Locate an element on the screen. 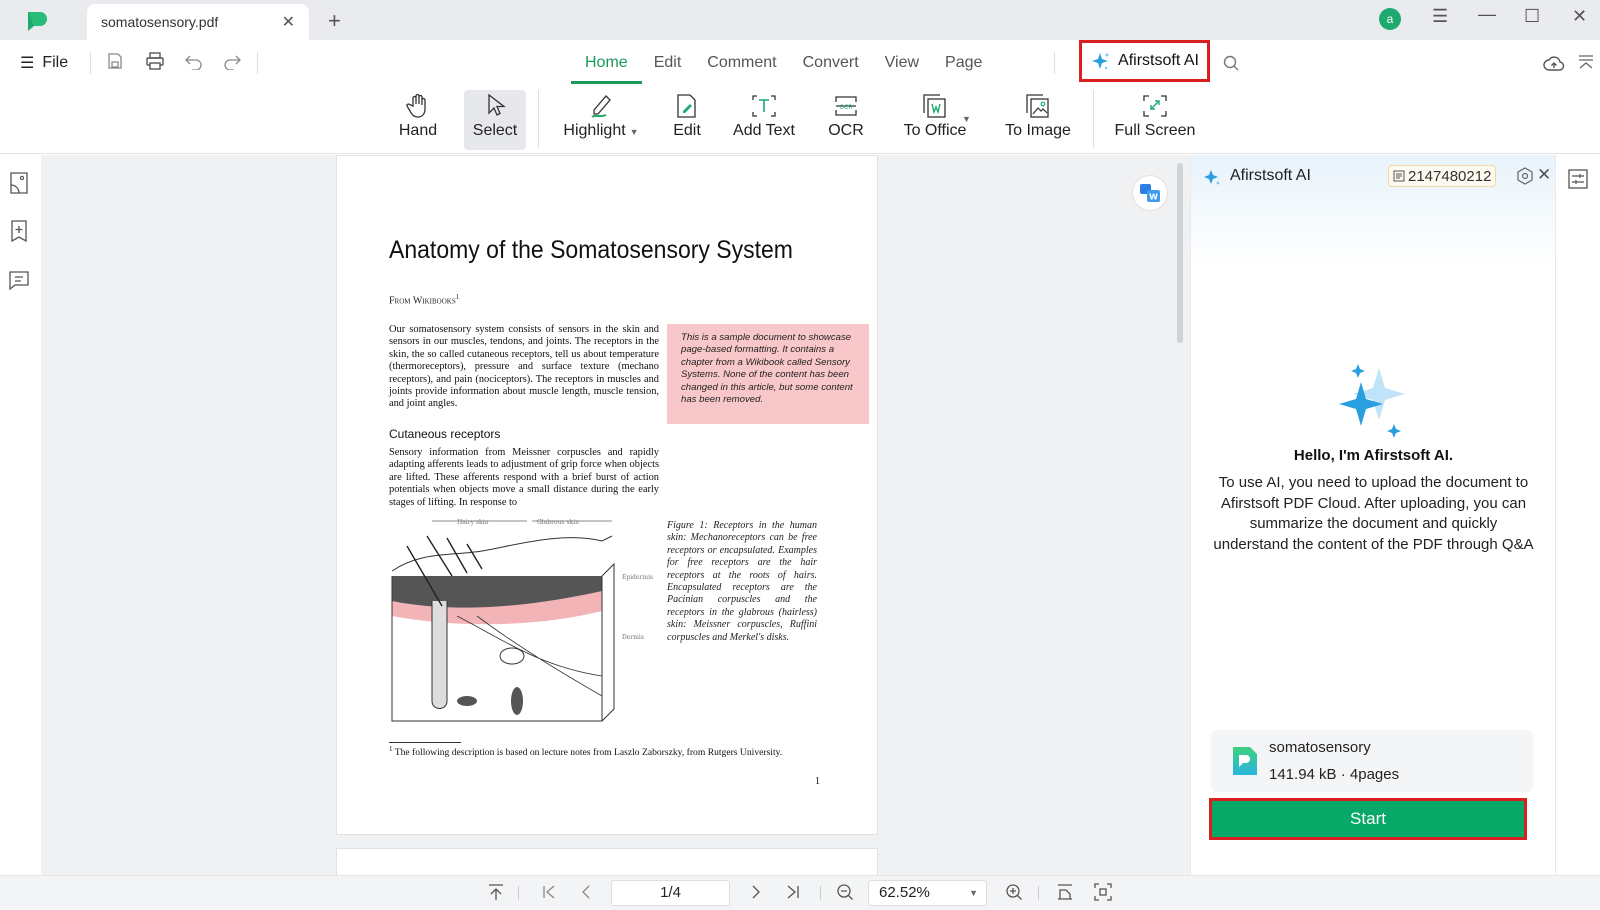 This screenshot has height=910, width=1600. highlight-tool-button: Highlight ▼ is located at coordinates (601, 120).